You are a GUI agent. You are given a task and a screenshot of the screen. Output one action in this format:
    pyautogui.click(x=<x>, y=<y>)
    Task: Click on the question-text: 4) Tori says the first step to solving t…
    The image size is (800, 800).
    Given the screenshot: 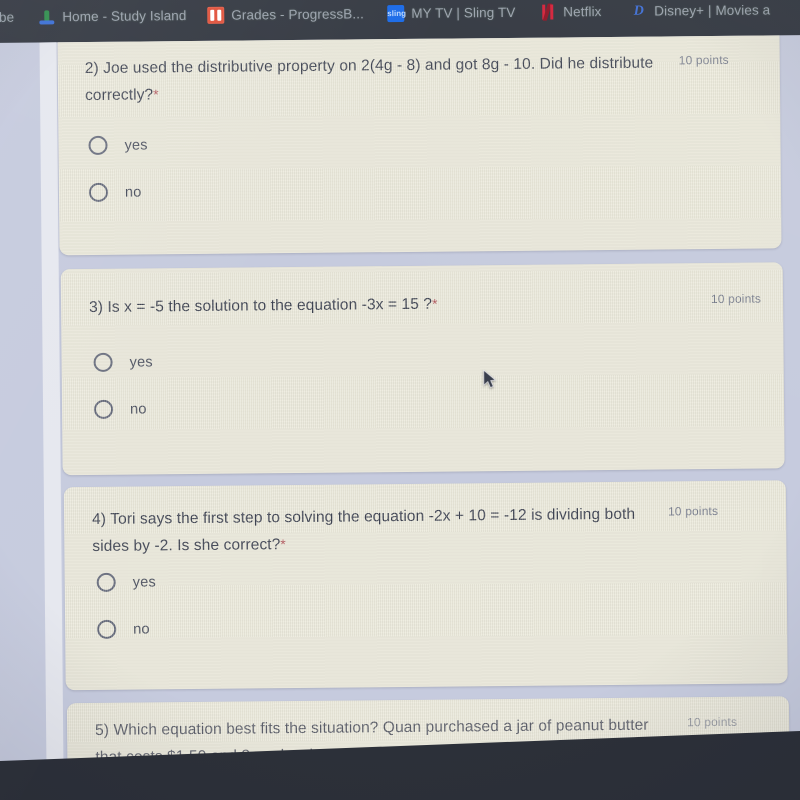 What is the action you would take?
    pyautogui.click(x=364, y=530)
    